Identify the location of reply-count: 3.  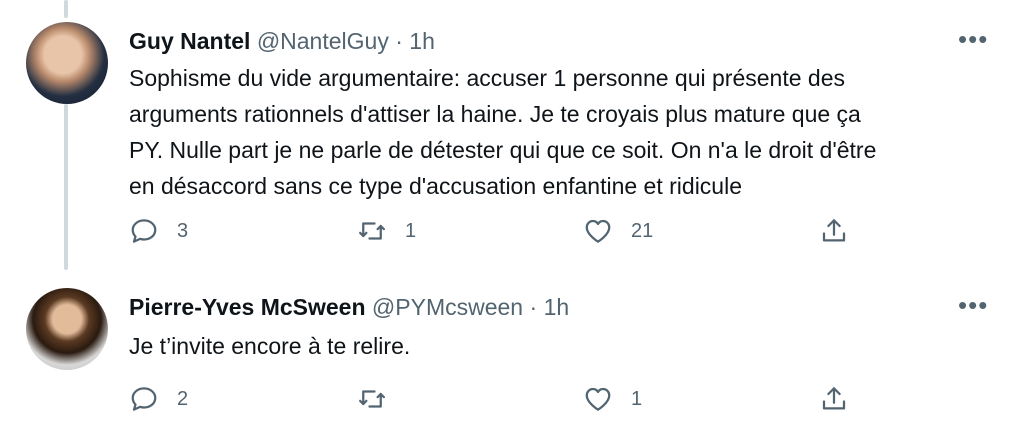
(183, 230).